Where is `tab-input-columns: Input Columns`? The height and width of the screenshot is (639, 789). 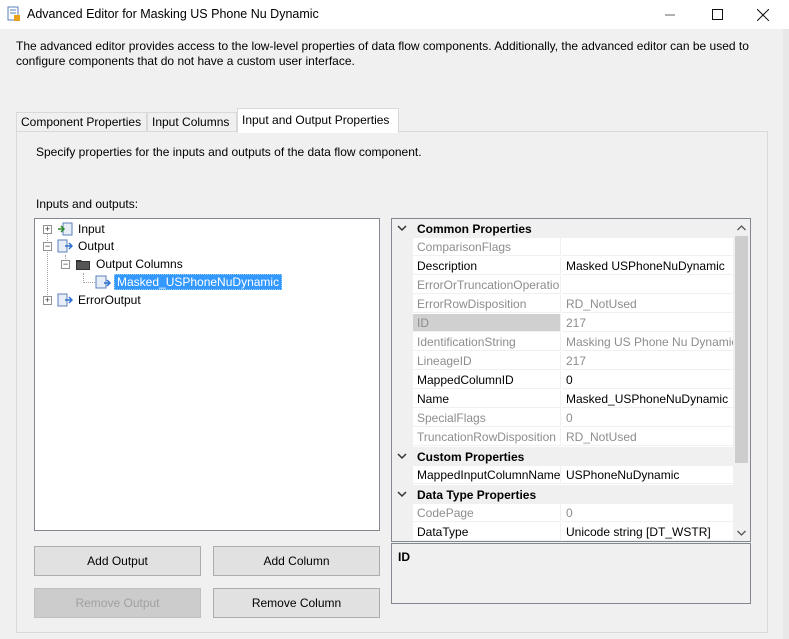
tab-input-columns: Input Columns is located at coordinates (192, 122).